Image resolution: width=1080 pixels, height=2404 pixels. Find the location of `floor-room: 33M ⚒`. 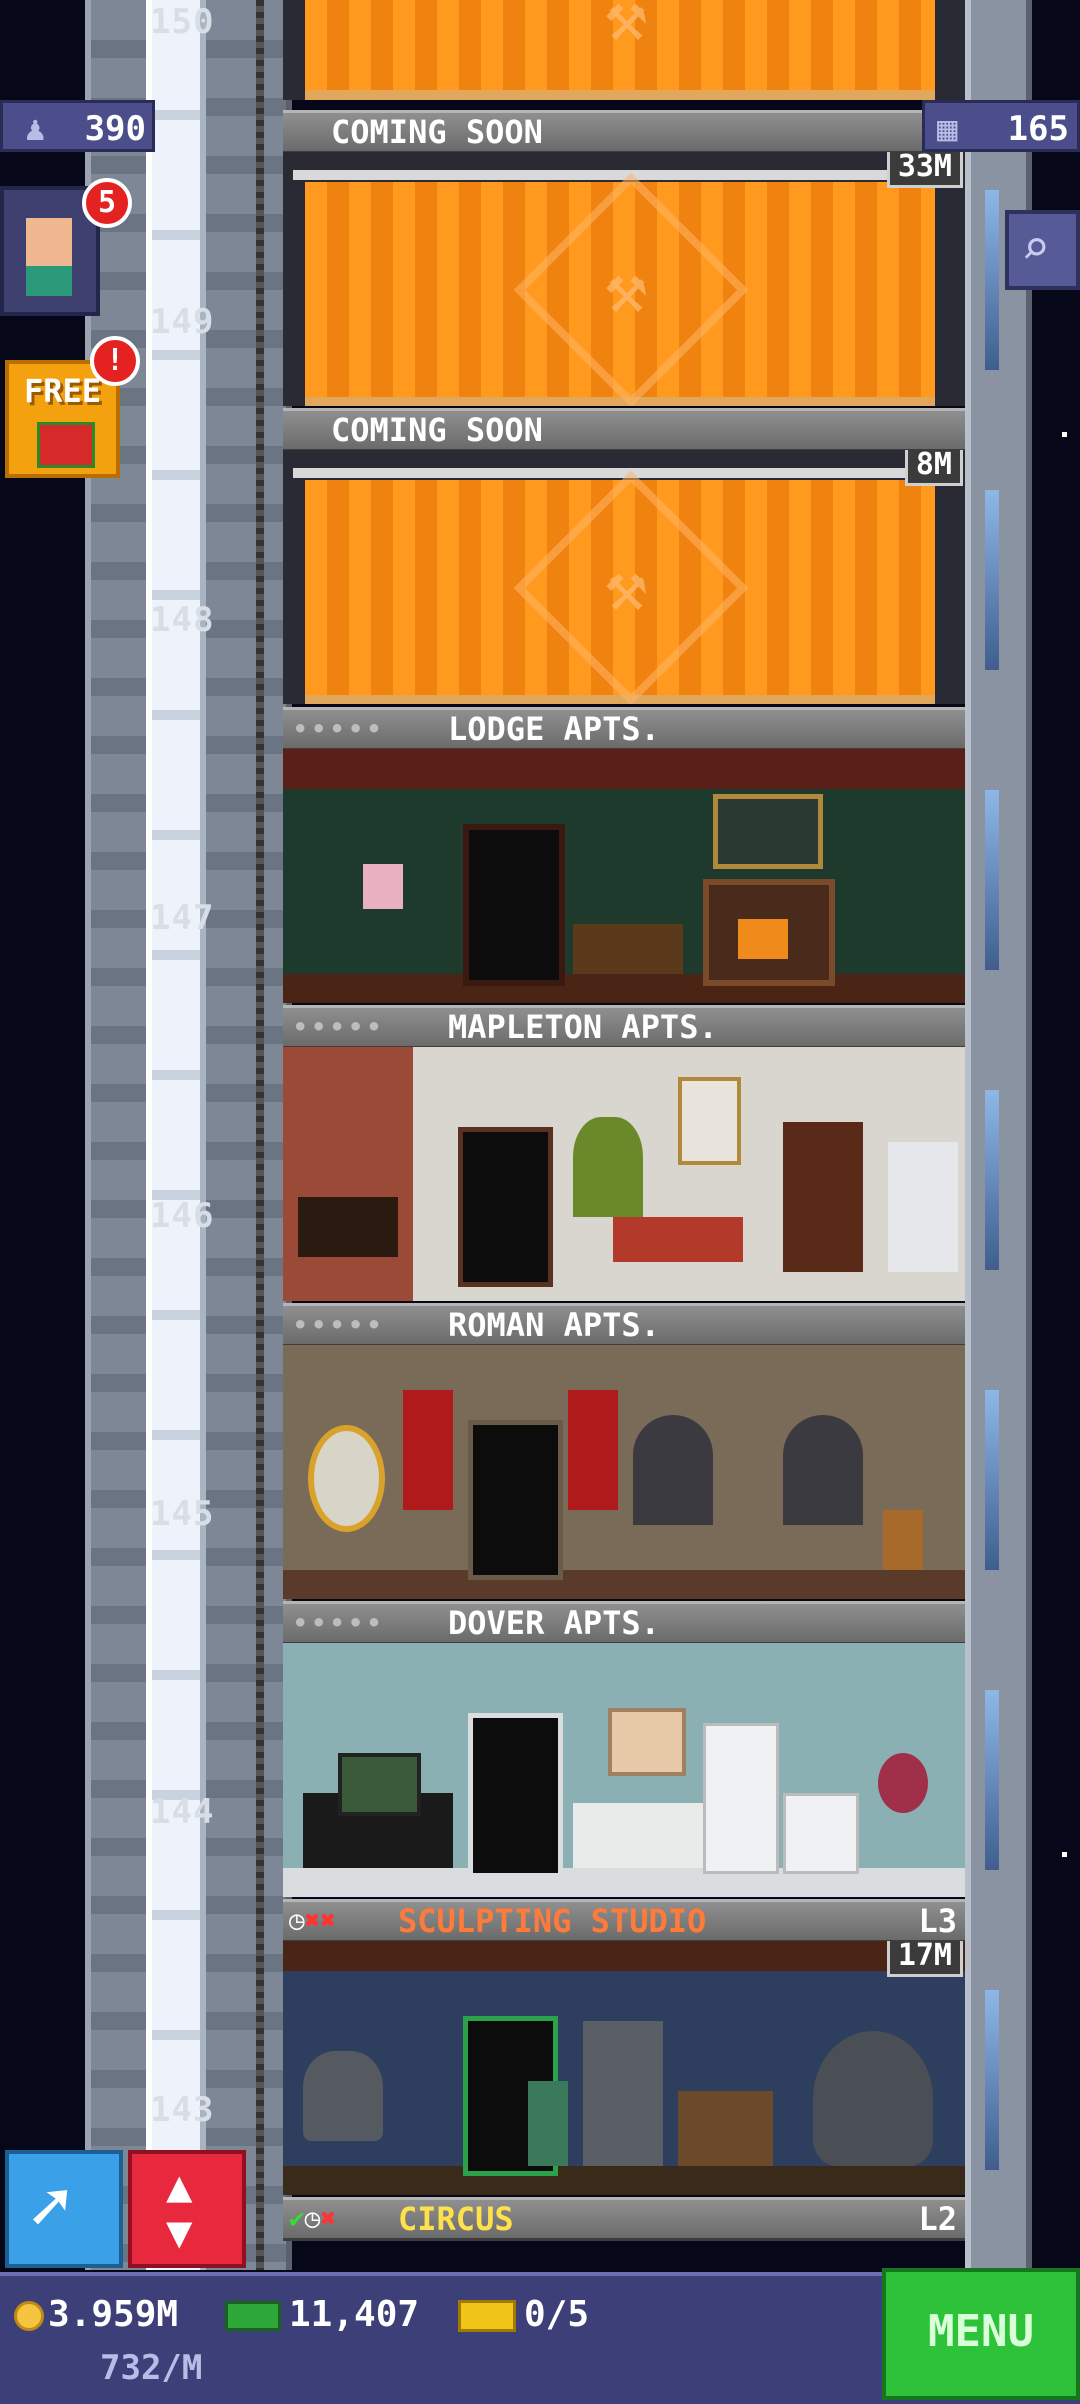

floor-room: 33M ⚒ is located at coordinates (624, 279).